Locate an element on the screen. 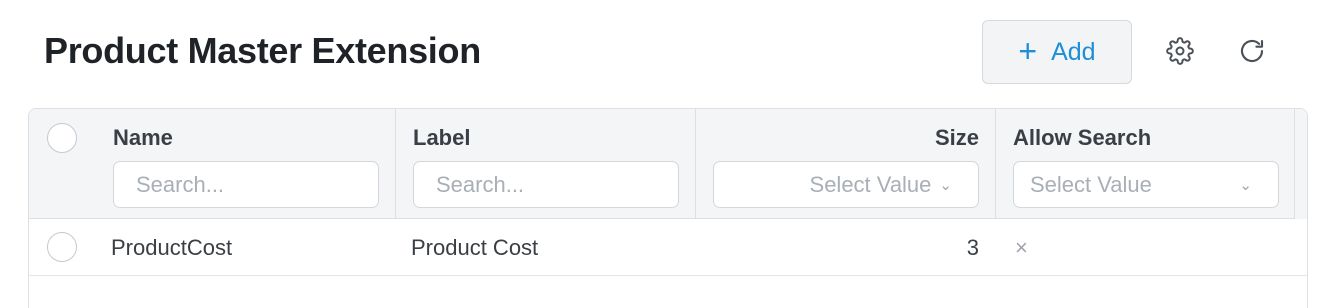 Image resolution: width=1340 pixels, height=308 pixels. header-scroll-edge is located at coordinates (1300, 164).